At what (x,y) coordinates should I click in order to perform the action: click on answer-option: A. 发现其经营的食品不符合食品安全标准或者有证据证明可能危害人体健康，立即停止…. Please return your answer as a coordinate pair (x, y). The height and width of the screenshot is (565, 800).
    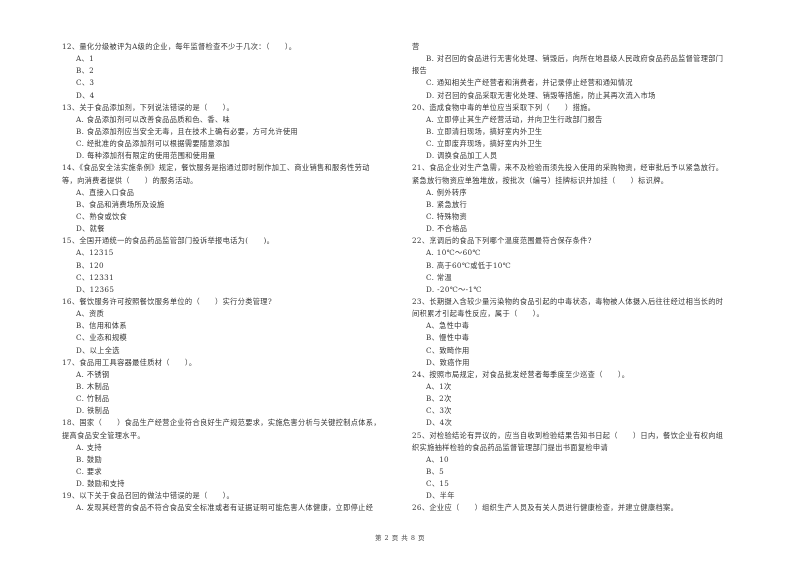
    Looking at the image, I should click on (225, 508).